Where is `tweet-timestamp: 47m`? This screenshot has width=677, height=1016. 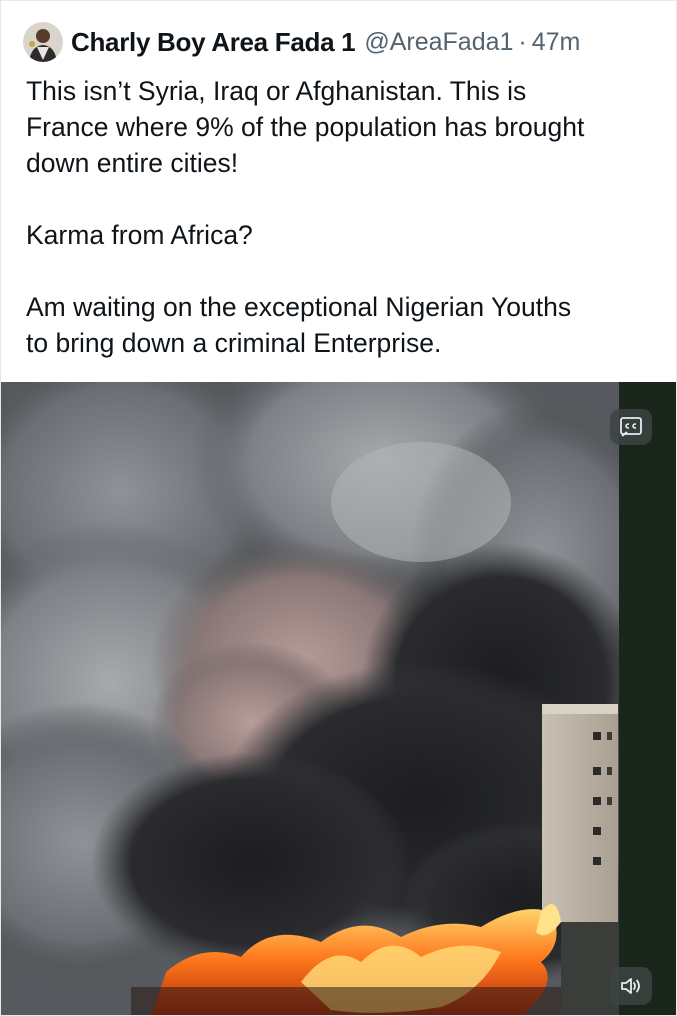 tweet-timestamp: 47m is located at coordinates (556, 42).